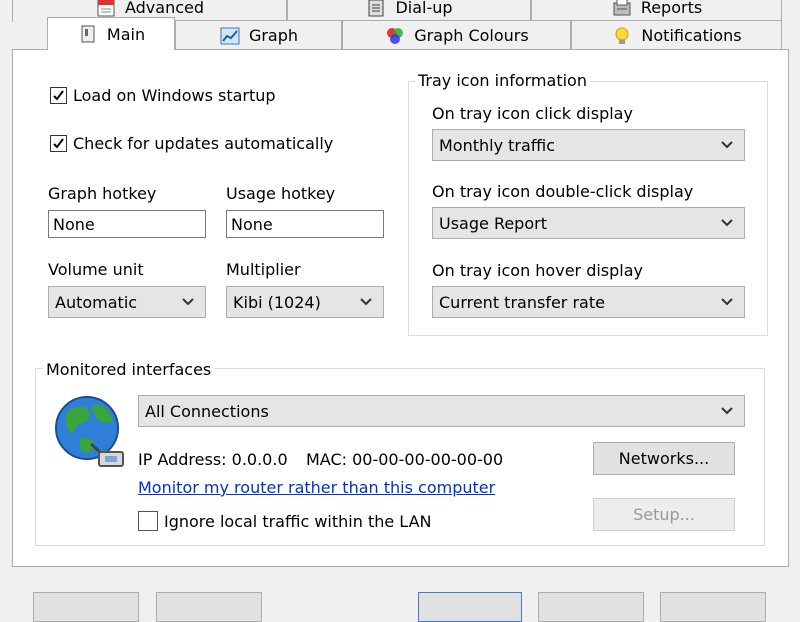 The height and width of the screenshot is (622, 800). What do you see at coordinates (622, 36) in the screenshot?
I see `lightbulb-icon` at bounding box center [622, 36].